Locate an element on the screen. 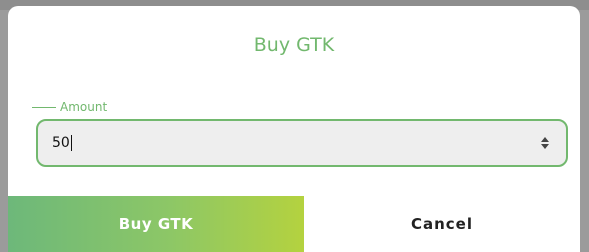 The image size is (589, 252). amount-value: 50 is located at coordinates (62, 143).